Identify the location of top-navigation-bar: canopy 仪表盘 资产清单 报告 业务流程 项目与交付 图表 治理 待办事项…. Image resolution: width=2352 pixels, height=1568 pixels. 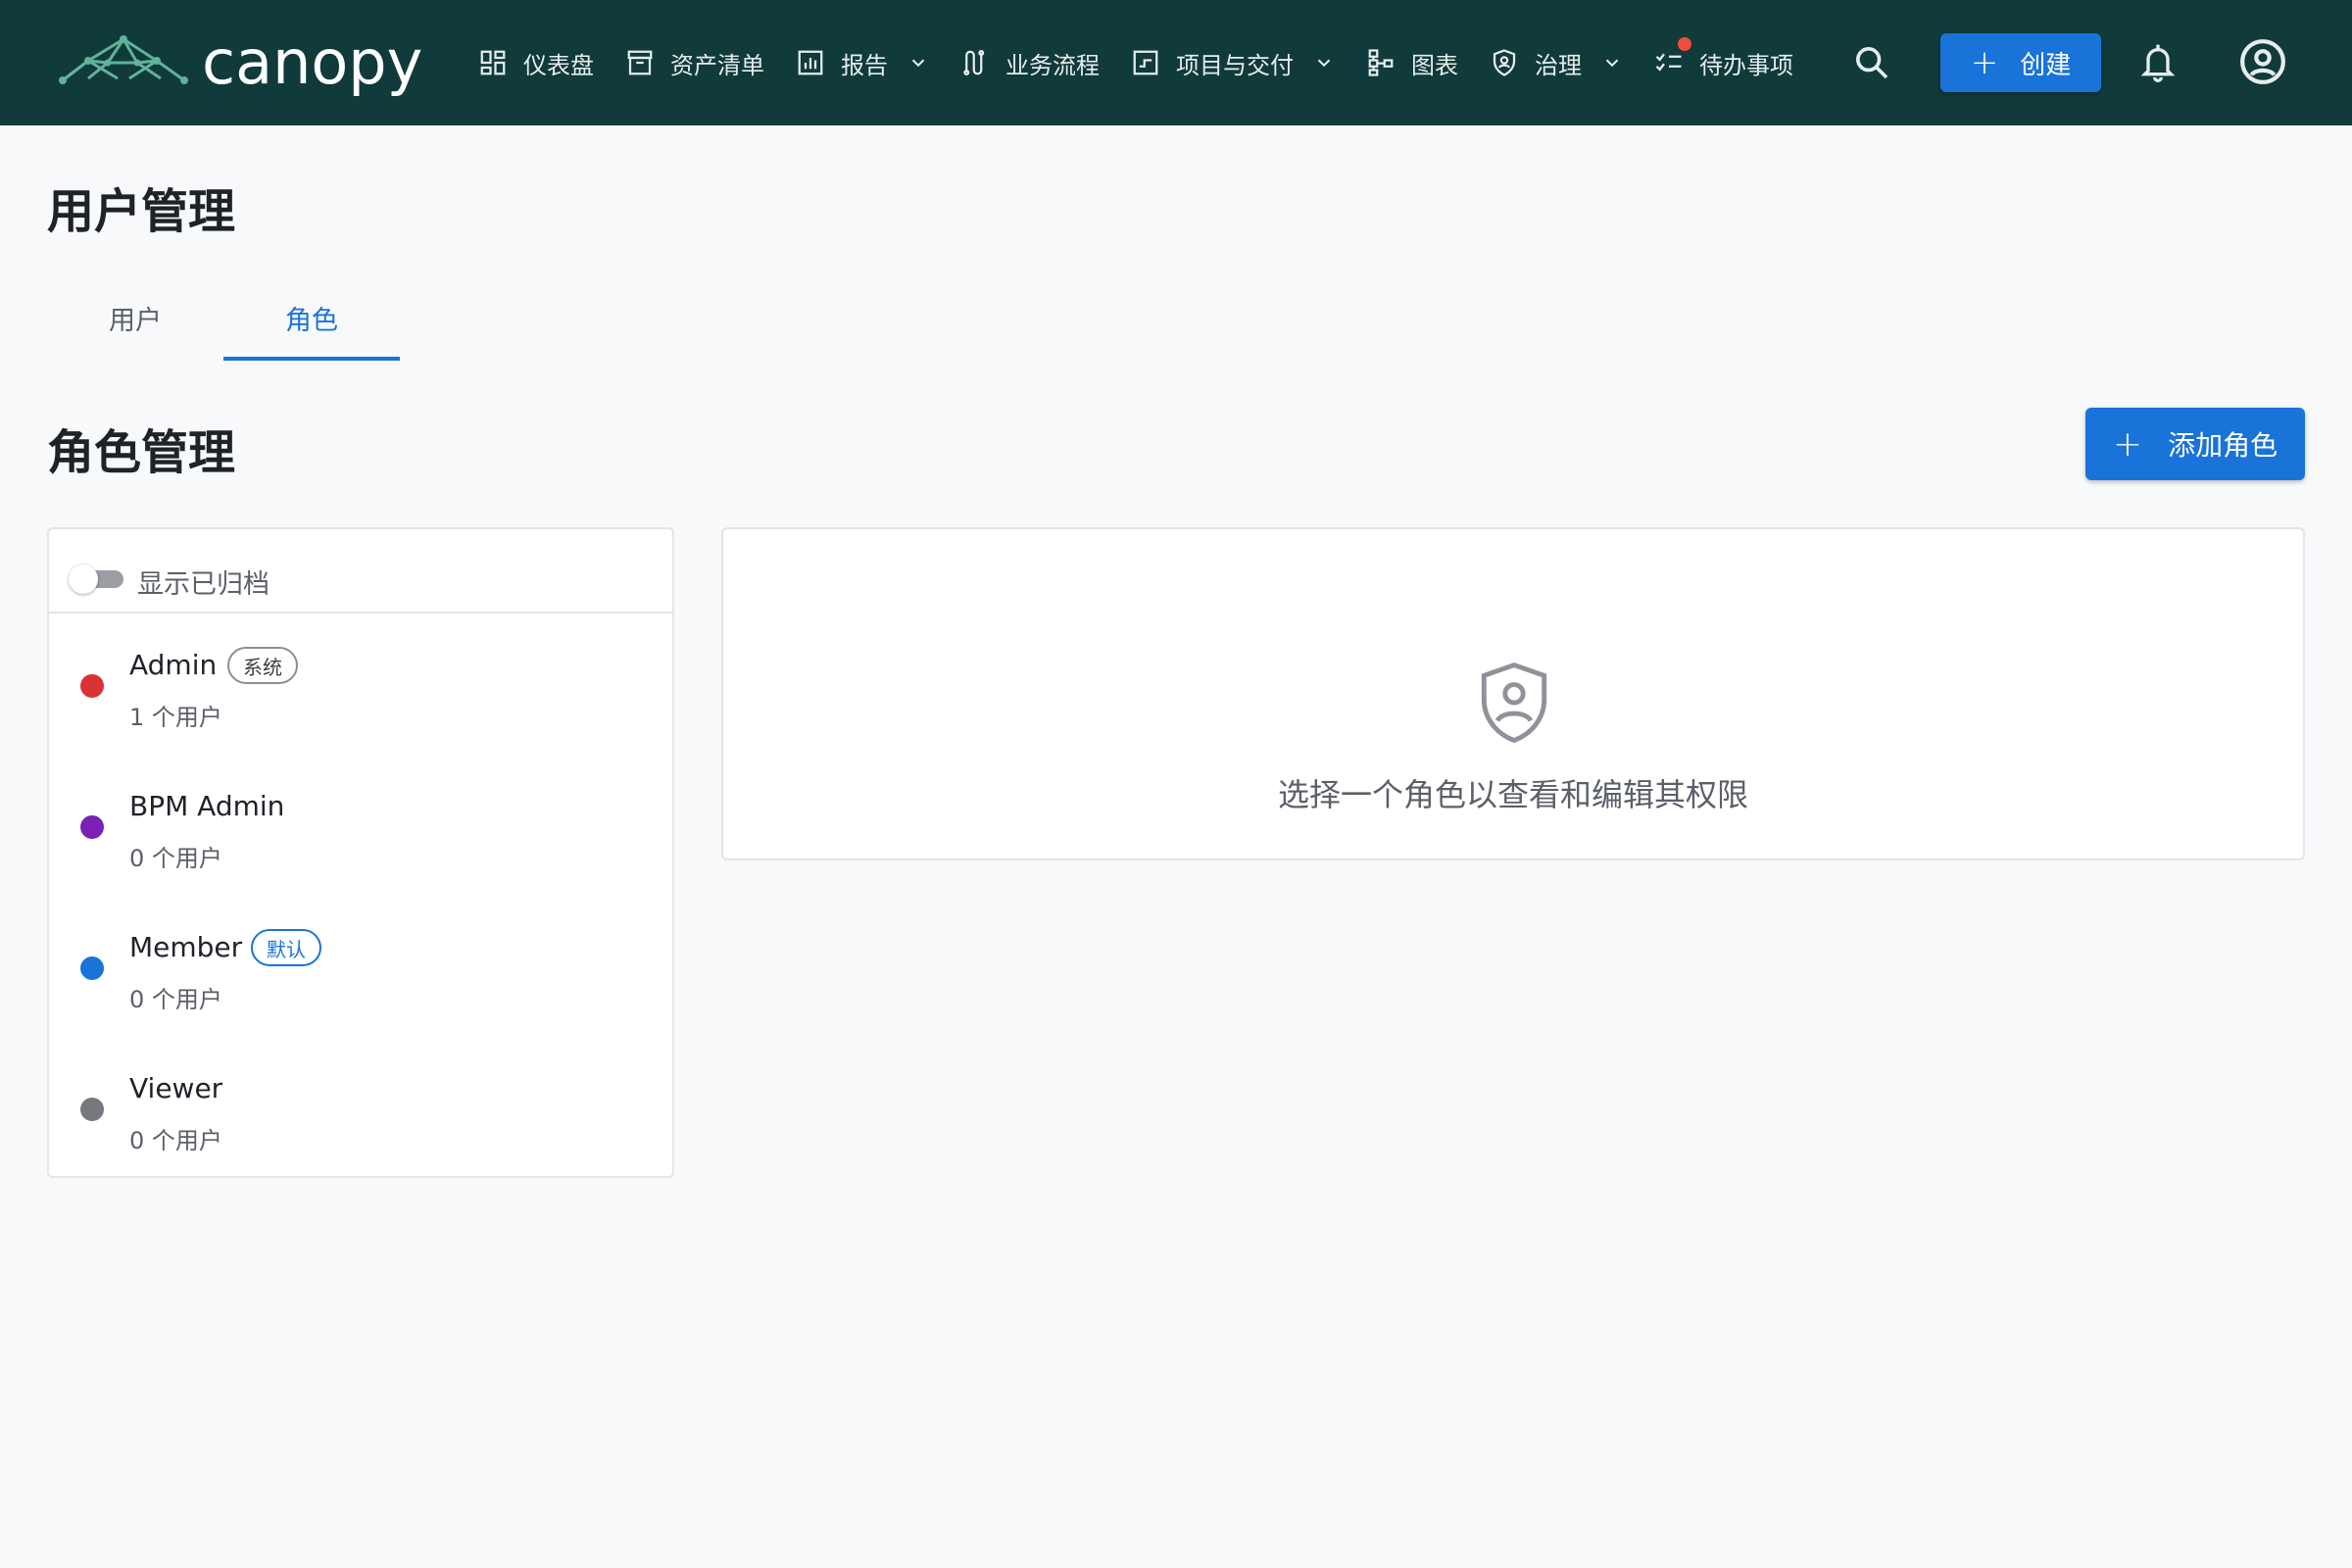
(1176, 62).